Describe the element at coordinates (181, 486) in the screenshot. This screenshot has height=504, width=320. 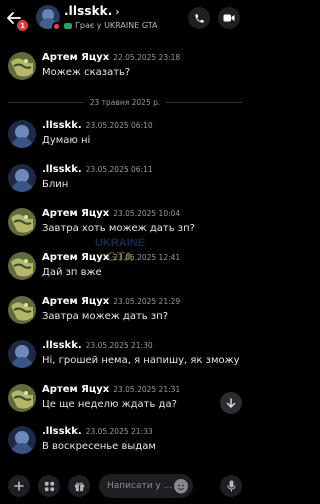
I see `emoji-icon` at that location.